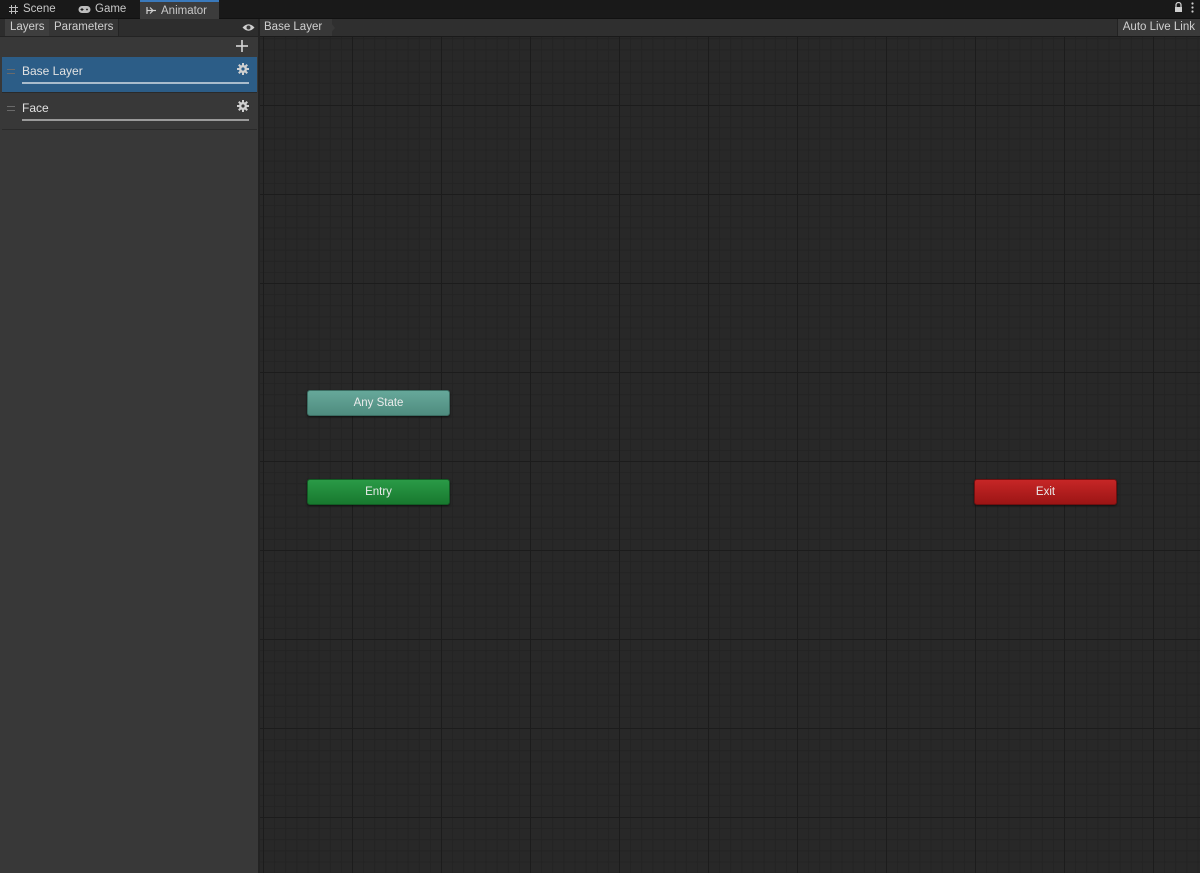  I want to click on tab-layers: Layers, so click(28, 27).